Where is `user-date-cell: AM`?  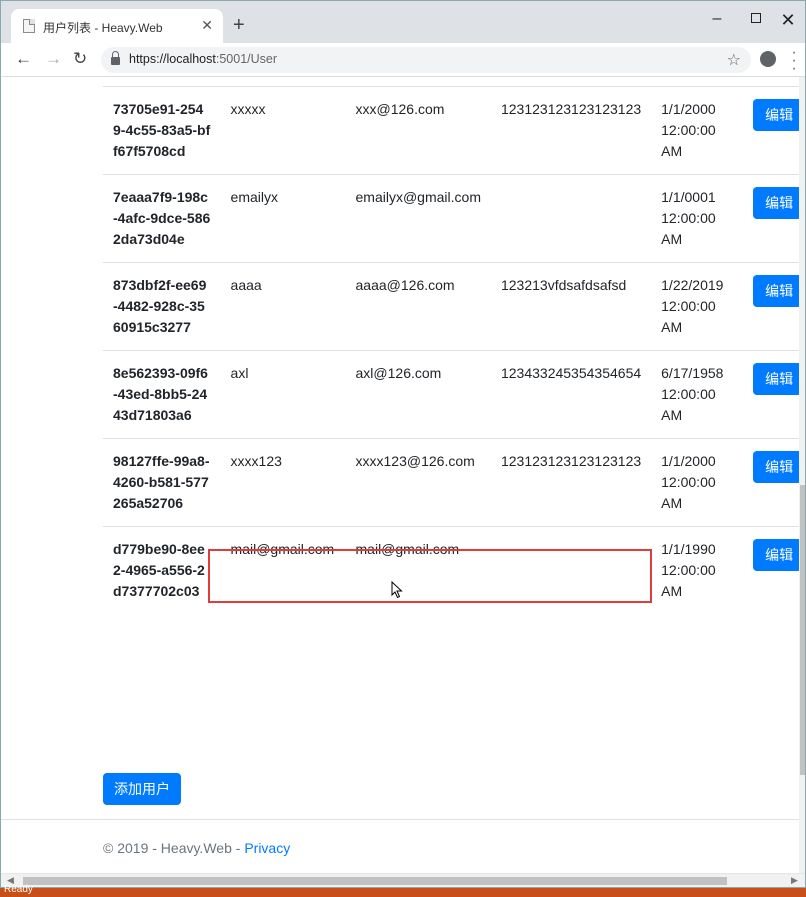
user-date-cell: AM is located at coordinates (697, 82).